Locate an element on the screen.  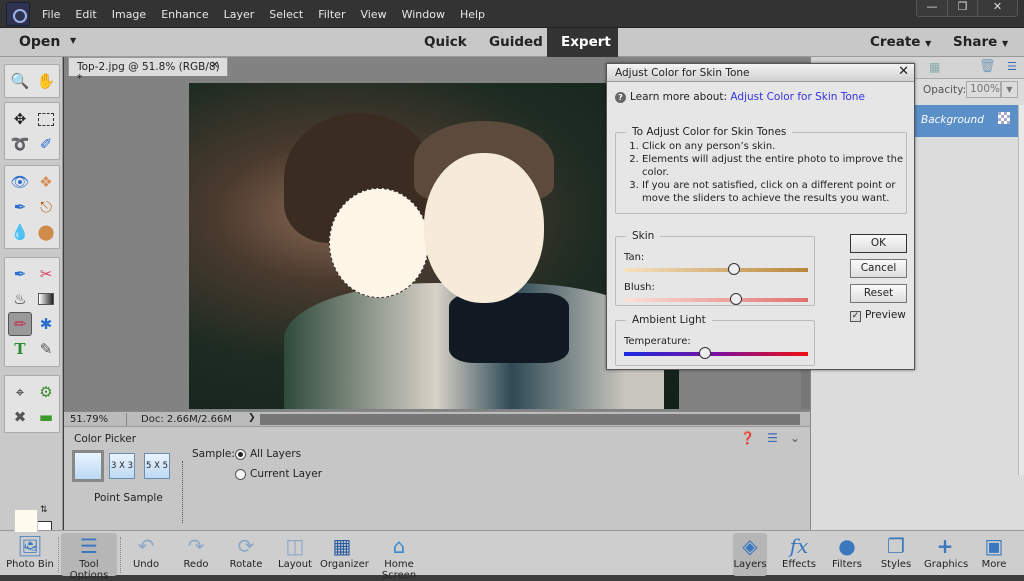
blur-icon: 💧 is located at coordinates (20, 232).